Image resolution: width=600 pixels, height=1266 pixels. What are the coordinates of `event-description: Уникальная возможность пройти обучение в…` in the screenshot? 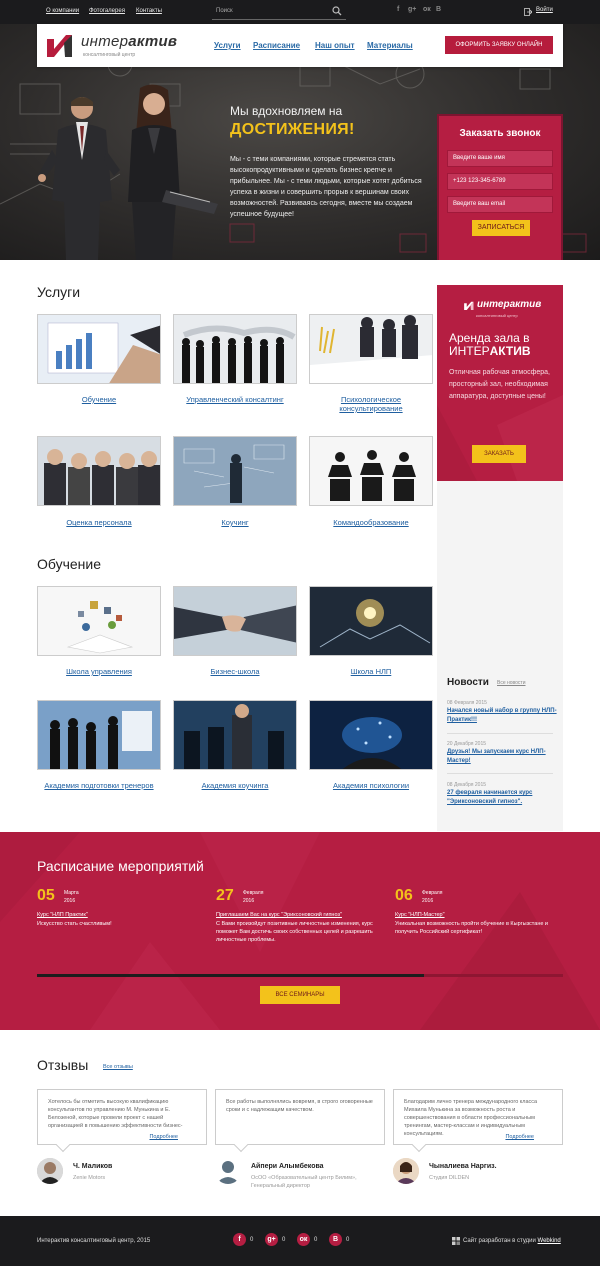 It's located at (472, 928).